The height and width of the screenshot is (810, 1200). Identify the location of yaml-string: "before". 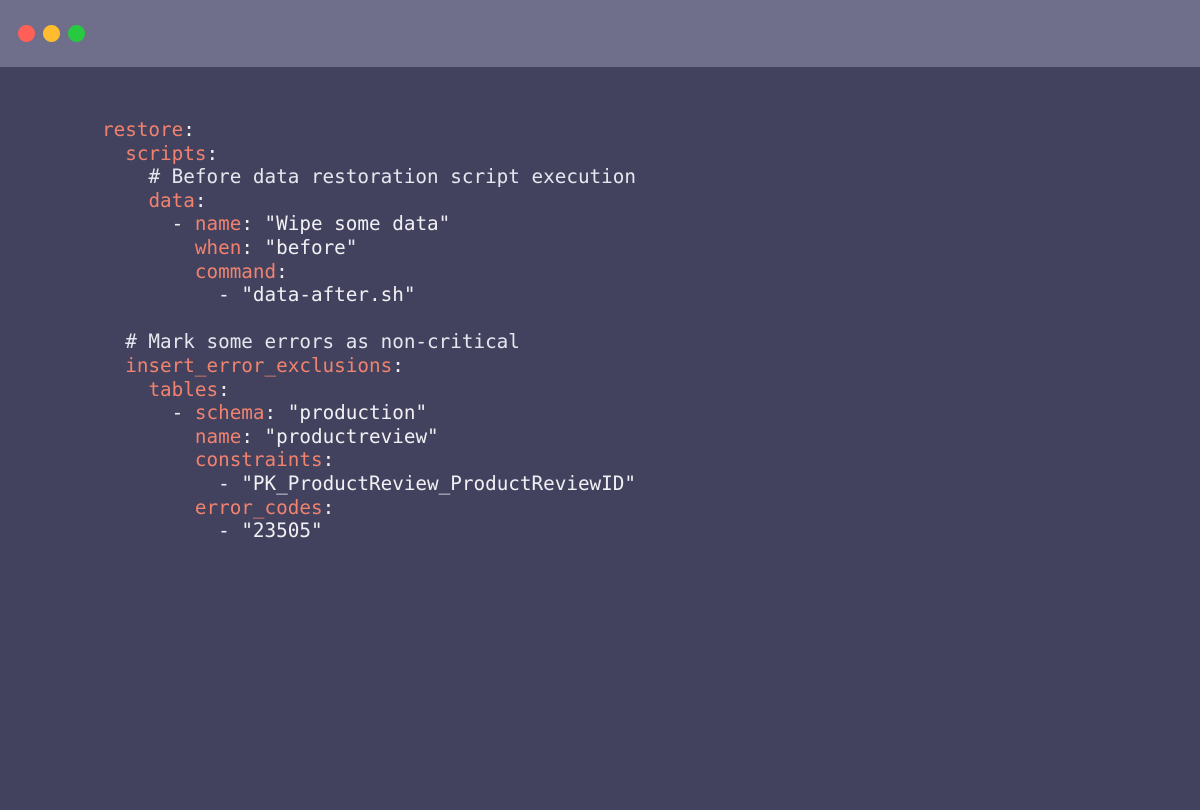
(311, 247).